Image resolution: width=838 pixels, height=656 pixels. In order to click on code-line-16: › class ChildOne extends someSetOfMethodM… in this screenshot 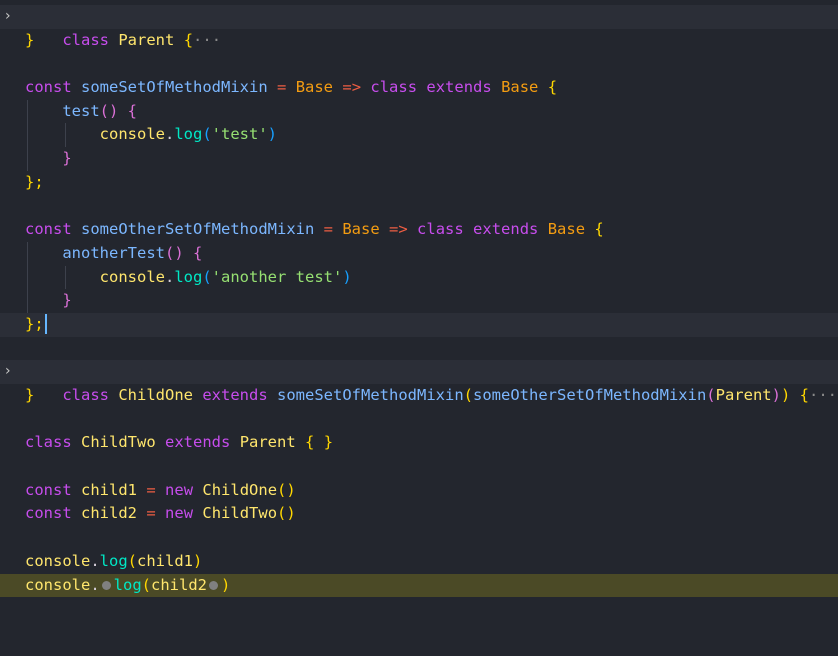, I will do `click(419, 382)`.